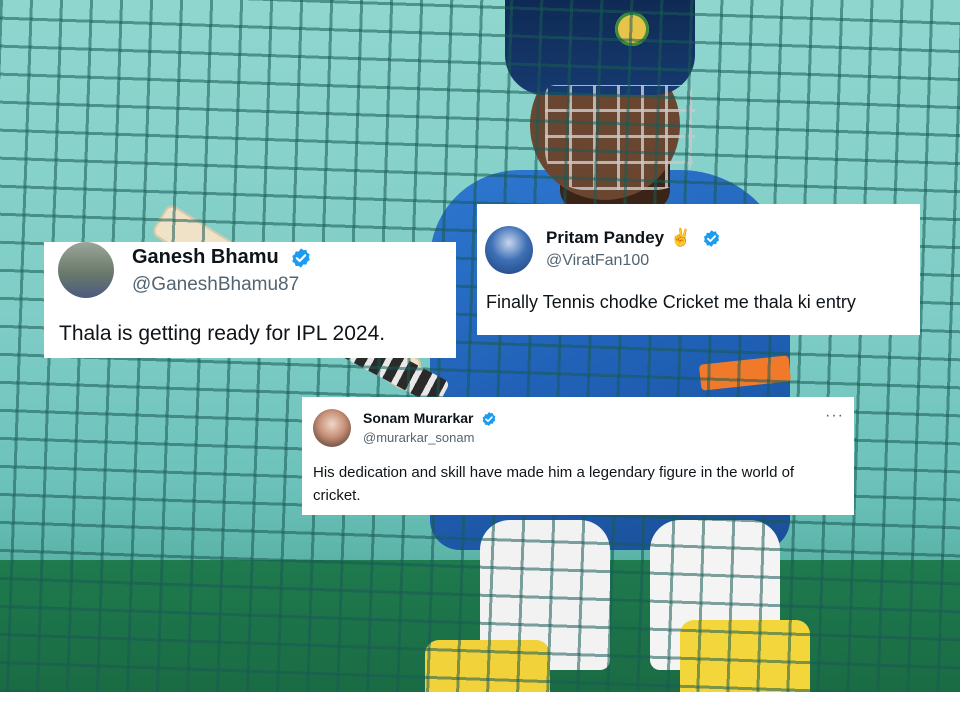 This screenshot has width=960, height=720. What do you see at coordinates (620, 137) in the screenshot?
I see `helmet-grill` at bounding box center [620, 137].